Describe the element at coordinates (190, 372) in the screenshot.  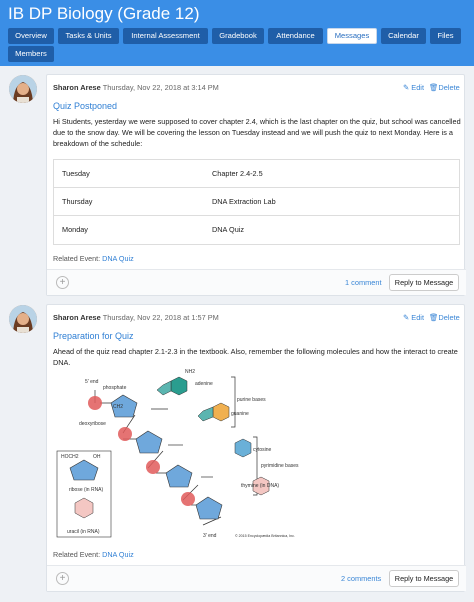
I see `diagram-label: NH2` at that location.